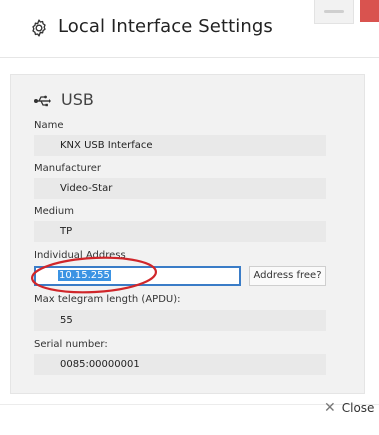 Image resolution: width=379 pixels, height=435 pixels. Describe the element at coordinates (67, 168) in the screenshot. I see `manufacturer-label: Manufacturer` at that location.